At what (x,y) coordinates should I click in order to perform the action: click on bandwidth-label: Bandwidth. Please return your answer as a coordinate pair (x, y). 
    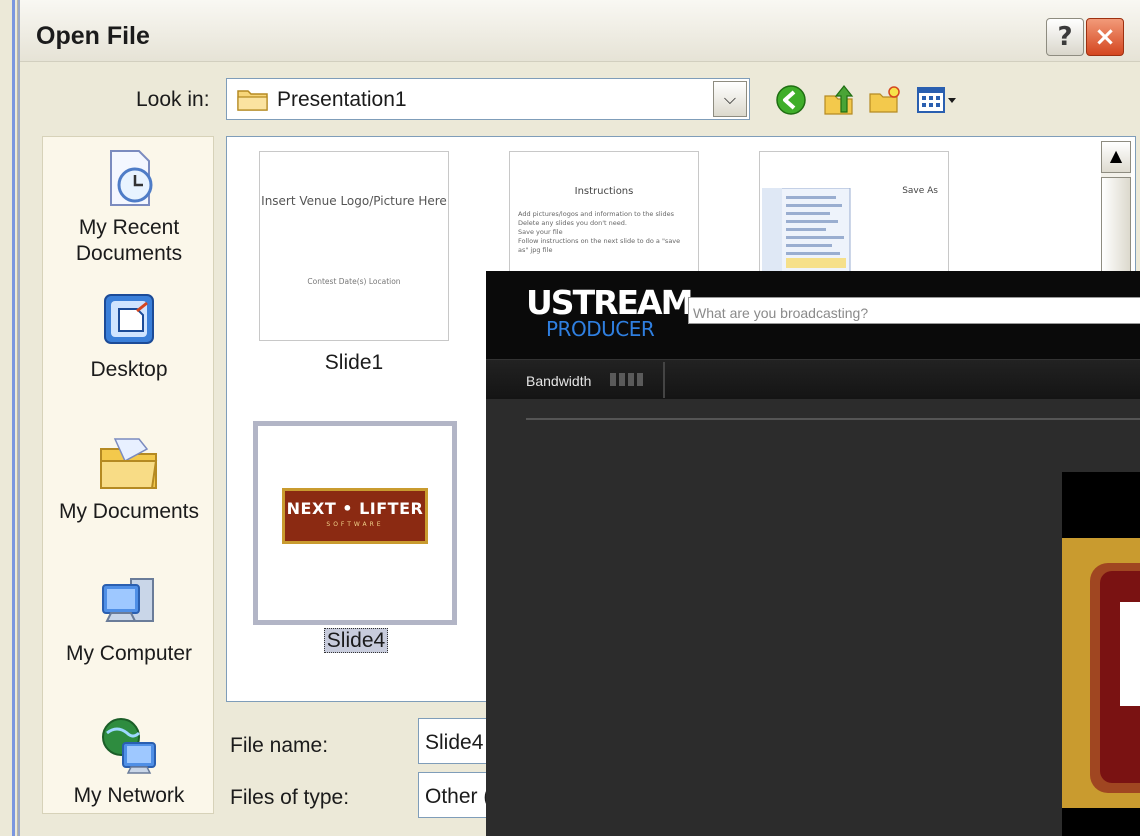
    Looking at the image, I should click on (559, 381).